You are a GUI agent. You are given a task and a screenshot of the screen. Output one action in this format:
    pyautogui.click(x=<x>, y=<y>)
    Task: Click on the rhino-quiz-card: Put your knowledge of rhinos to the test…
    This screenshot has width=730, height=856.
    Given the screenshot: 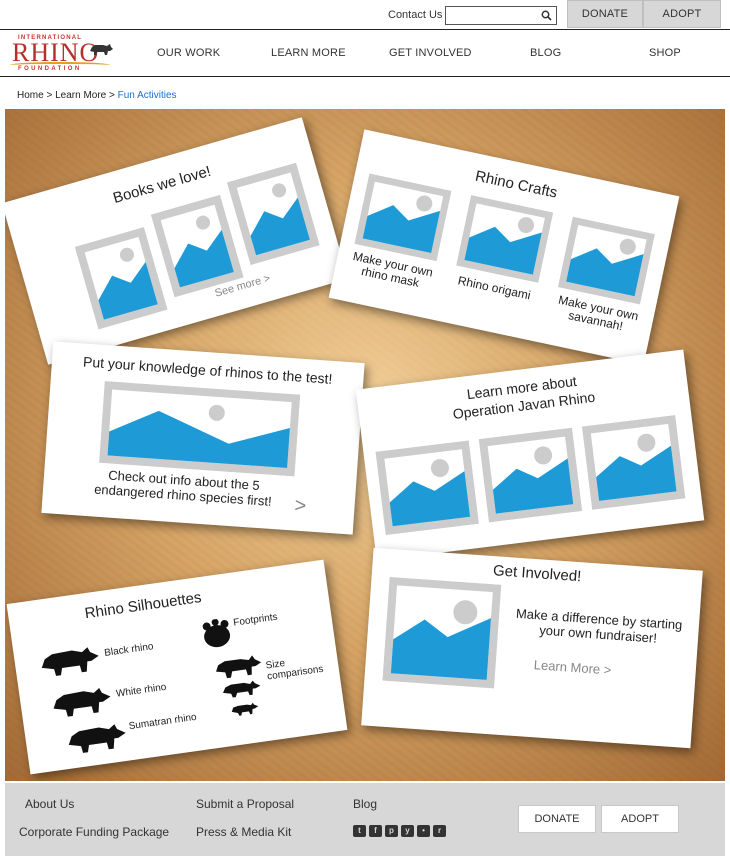 What is the action you would take?
    pyautogui.click(x=203, y=438)
    